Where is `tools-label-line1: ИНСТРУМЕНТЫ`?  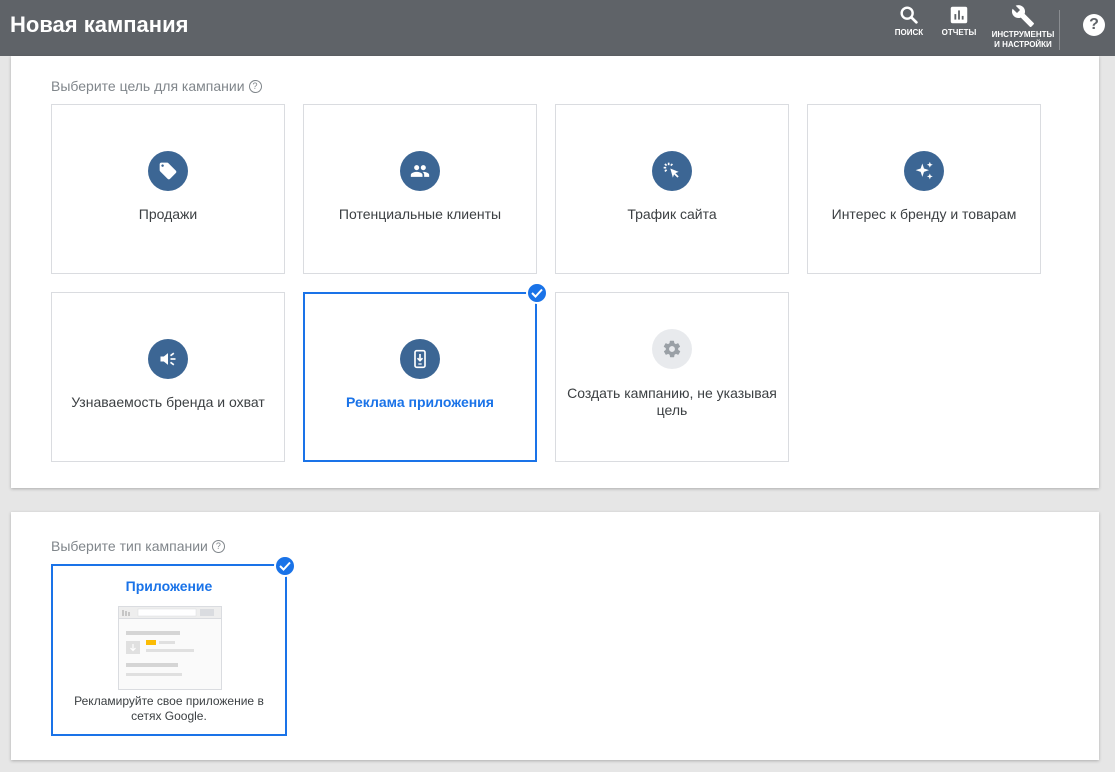
tools-label-line1: ИНСТРУМЕНТЫ is located at coordinates (1023, 34).